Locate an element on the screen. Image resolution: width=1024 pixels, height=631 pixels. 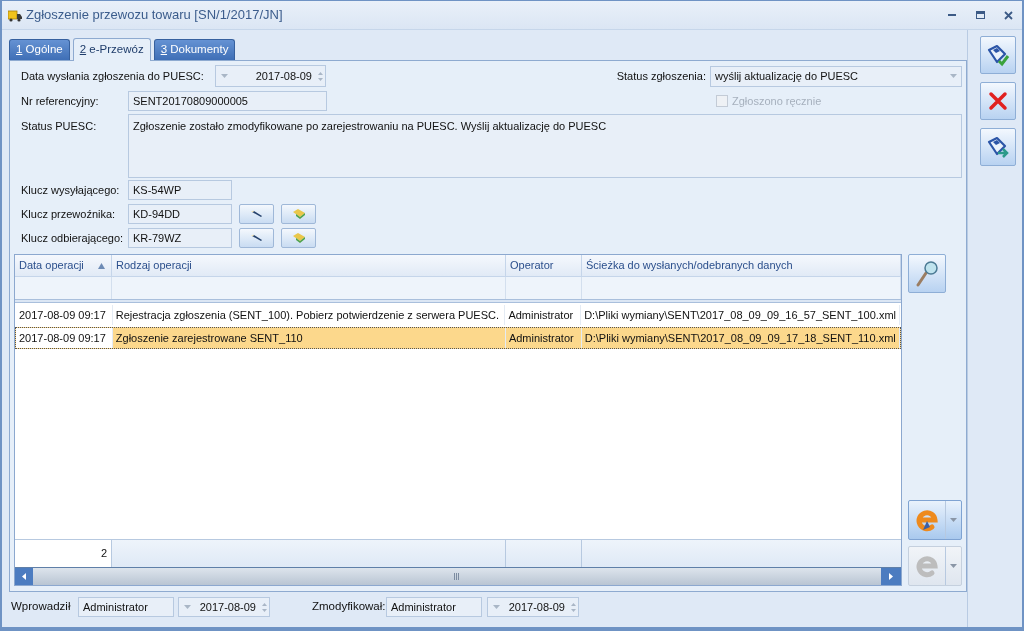
column-header: Ścieżka do wysłanych/odebranych danych is located at coordinates (741, 265).